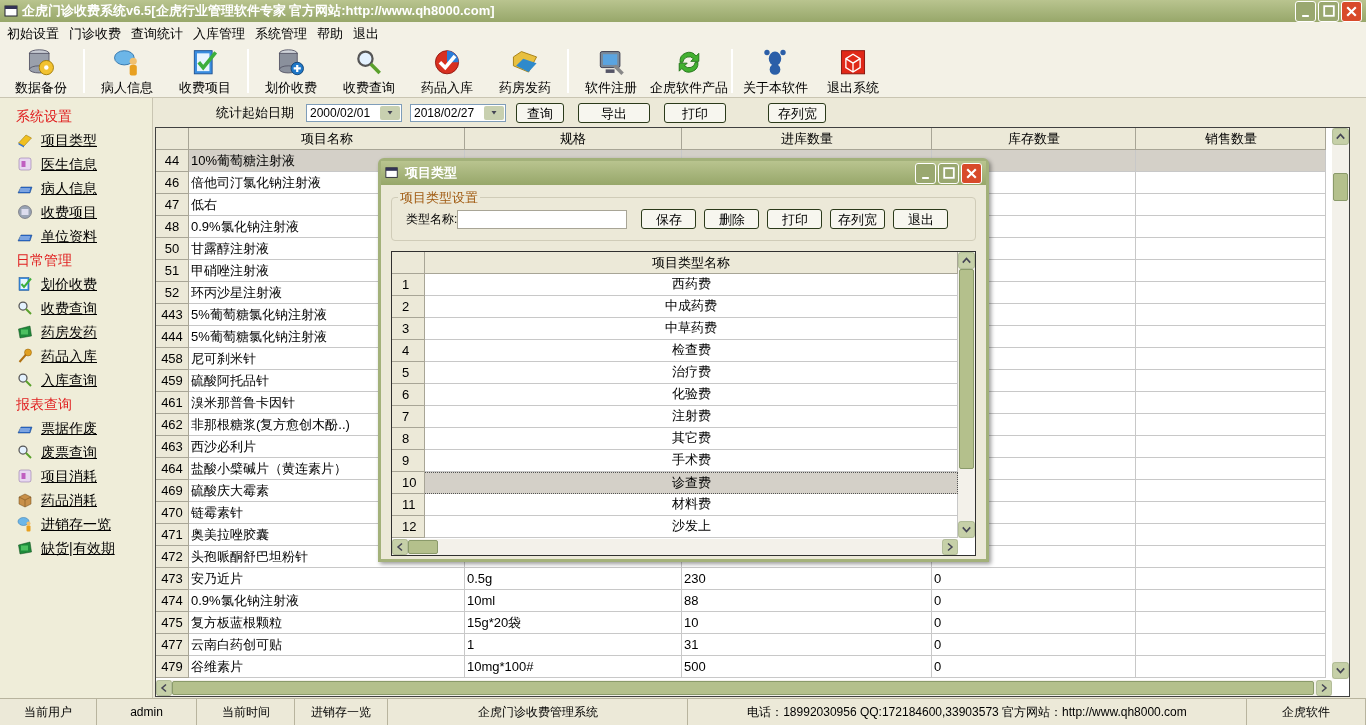 The height and width of the screenshot is (725, 1366). Describe the element at coordinates (689, 71) in the screenshot. I see `toolbar-button: 企虎软件产品` at that location.